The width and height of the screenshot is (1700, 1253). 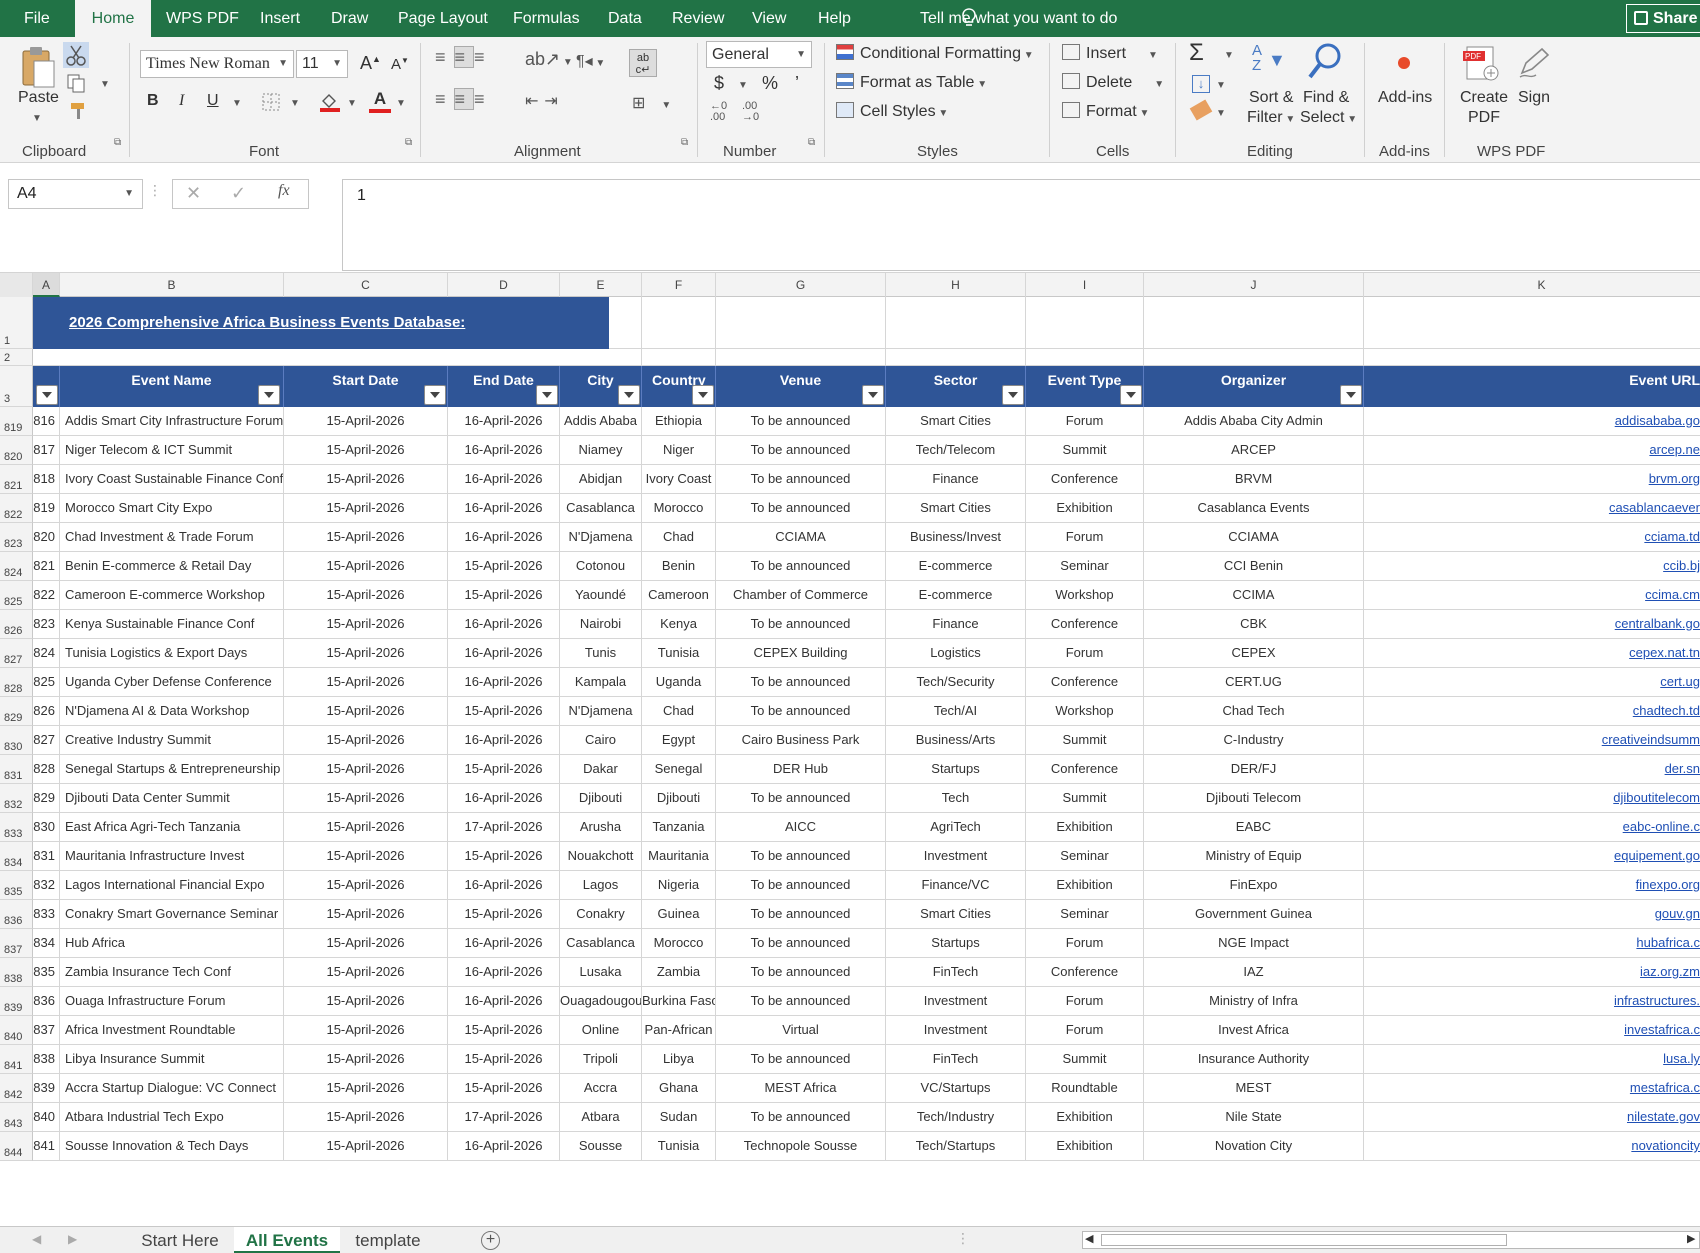 I want to click on paste-button: Paste, so click(x=38, y=98).